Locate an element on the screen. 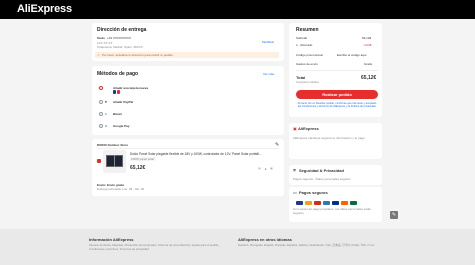 This screenshot has height=265, width=475. delivery-estimate: Entrega estimada: ene. 28 - feb. 06 is located at coordinates (121, 189).